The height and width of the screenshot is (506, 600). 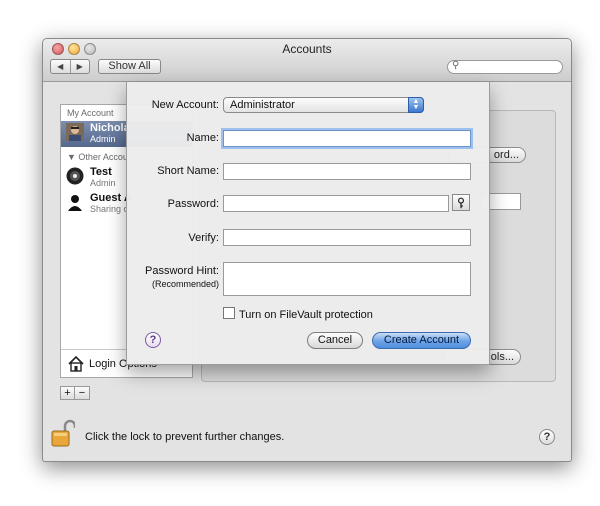 I want to click on account-name: Test, so click(x=101, y=172).